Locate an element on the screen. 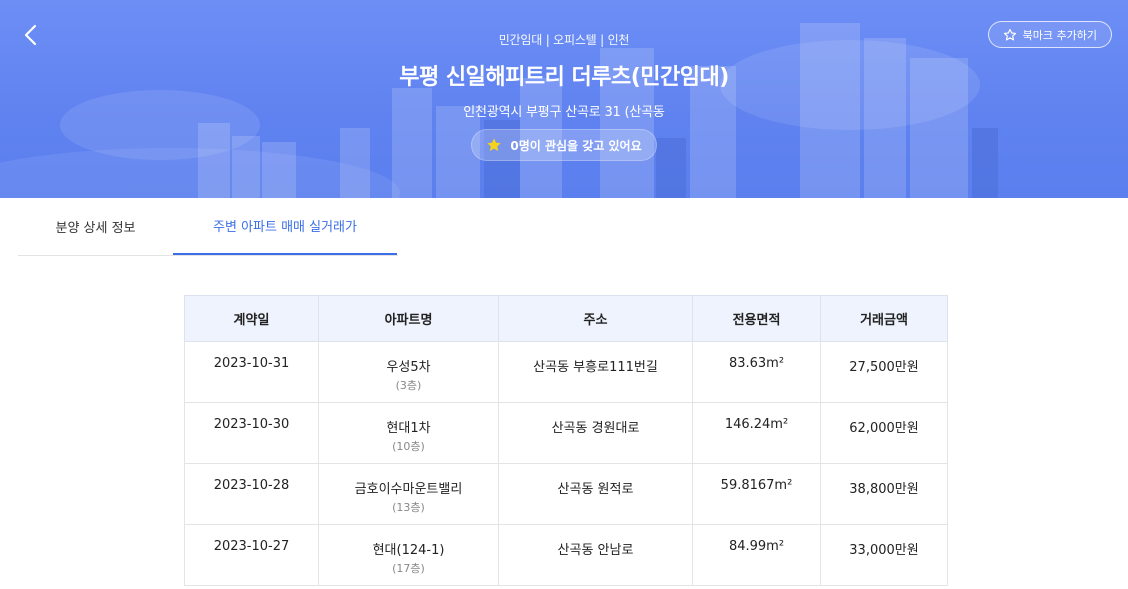  contract-date: 2023-10-30 is located at coordinates (251, 433).